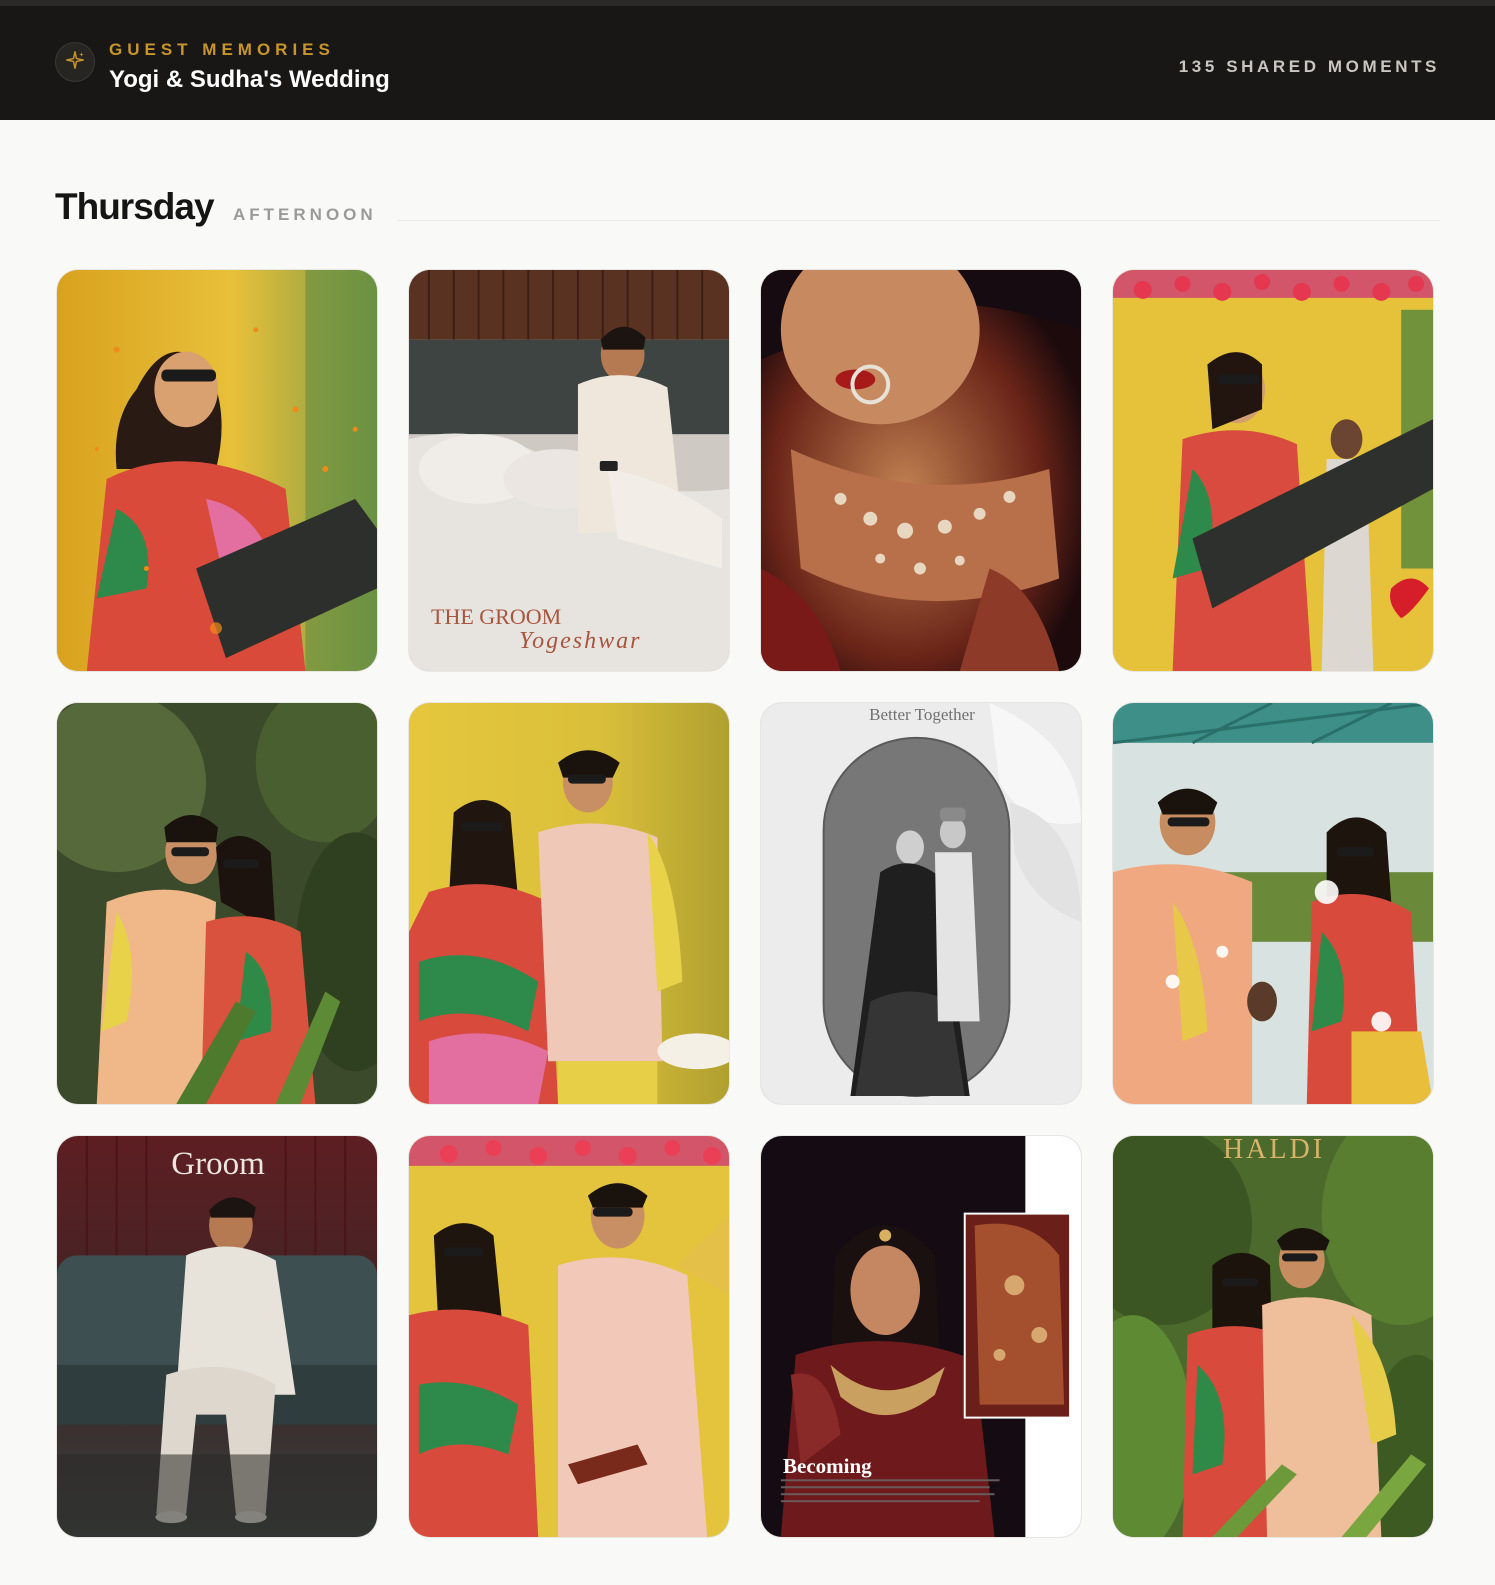 The height and width of the screenshot is (1585, 1495). I want to click on section-day: Thursday, so click(135, 206).